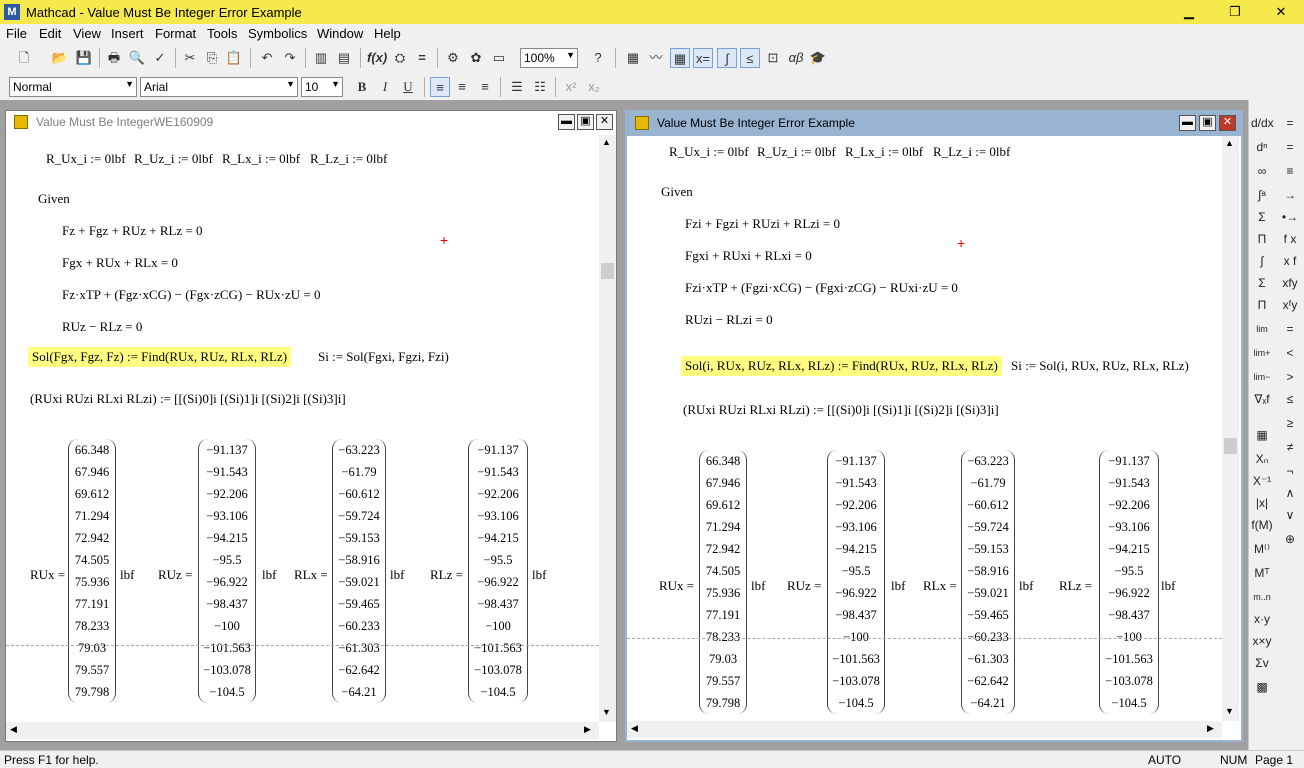 This screenshot has width=1304, height=768. Describe the element at coordinates (173, 159) in the screenshot. I see `left-def-ruz: R_Uz_i := 0lbf` at that location.